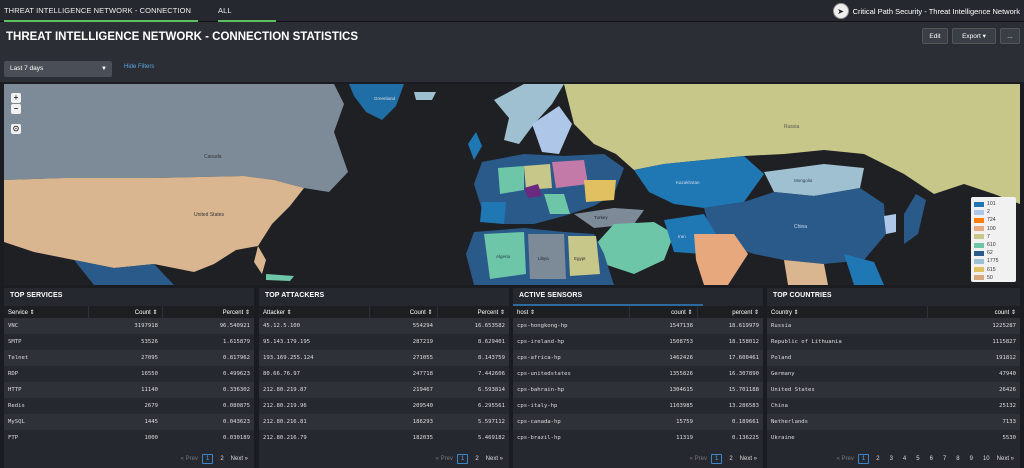 The height and width of the screenshot is (468, 1024). Describe the element at coordinates (384, 422) in the screenshot. I see `table-row: 212.80.216.81 186293 5.597112` at that location.